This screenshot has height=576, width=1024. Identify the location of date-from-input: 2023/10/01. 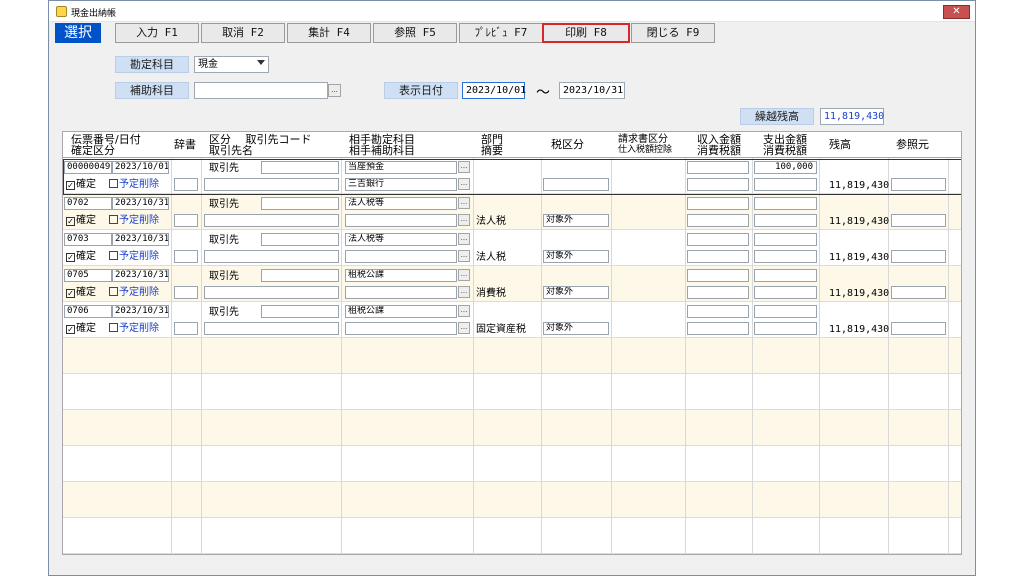
(494, 90).